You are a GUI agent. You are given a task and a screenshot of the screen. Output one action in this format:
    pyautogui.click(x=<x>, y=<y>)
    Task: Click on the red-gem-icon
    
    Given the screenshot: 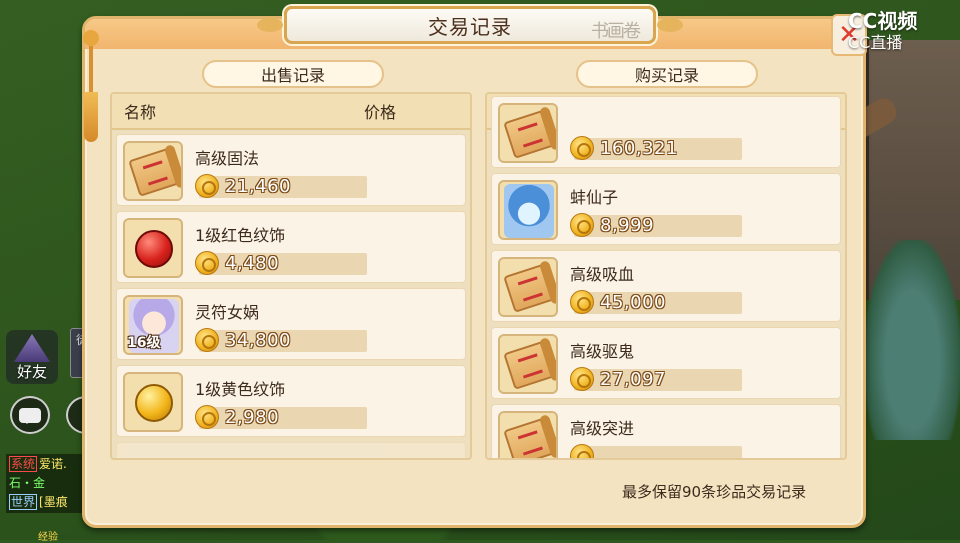 What is the action you would take?
    pyautogui.click(x=154, y=249)
    